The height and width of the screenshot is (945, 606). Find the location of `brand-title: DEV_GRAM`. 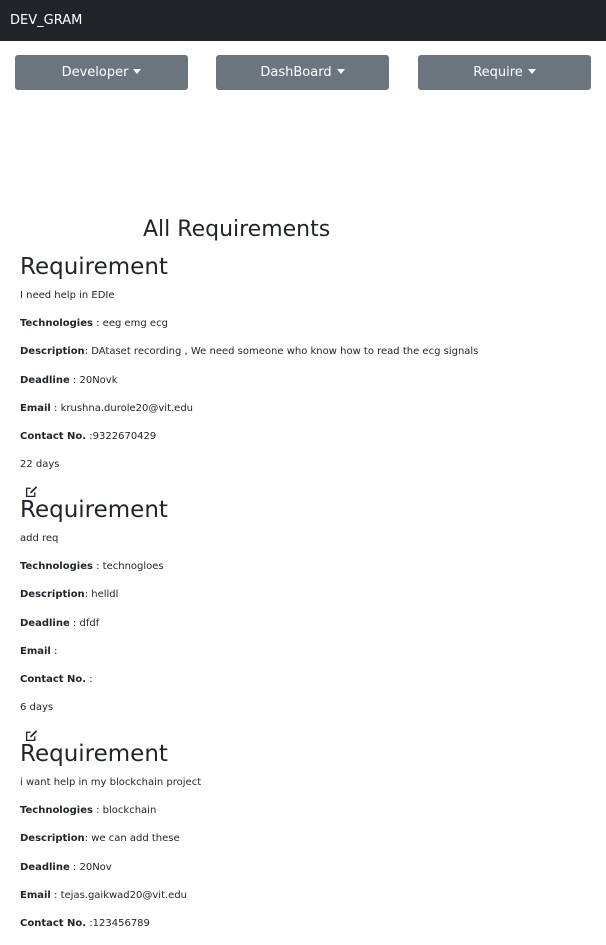

brand-title: DEV_GRAM is located at coordinates (46, 20).